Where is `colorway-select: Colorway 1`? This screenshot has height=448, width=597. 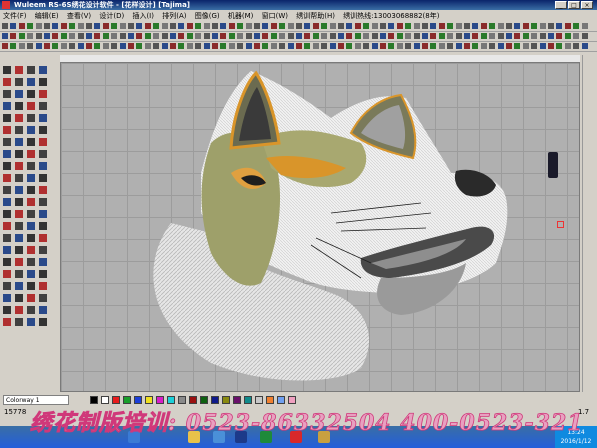
colorway-select: Colorway 1 is located at coordinates (36, 400).